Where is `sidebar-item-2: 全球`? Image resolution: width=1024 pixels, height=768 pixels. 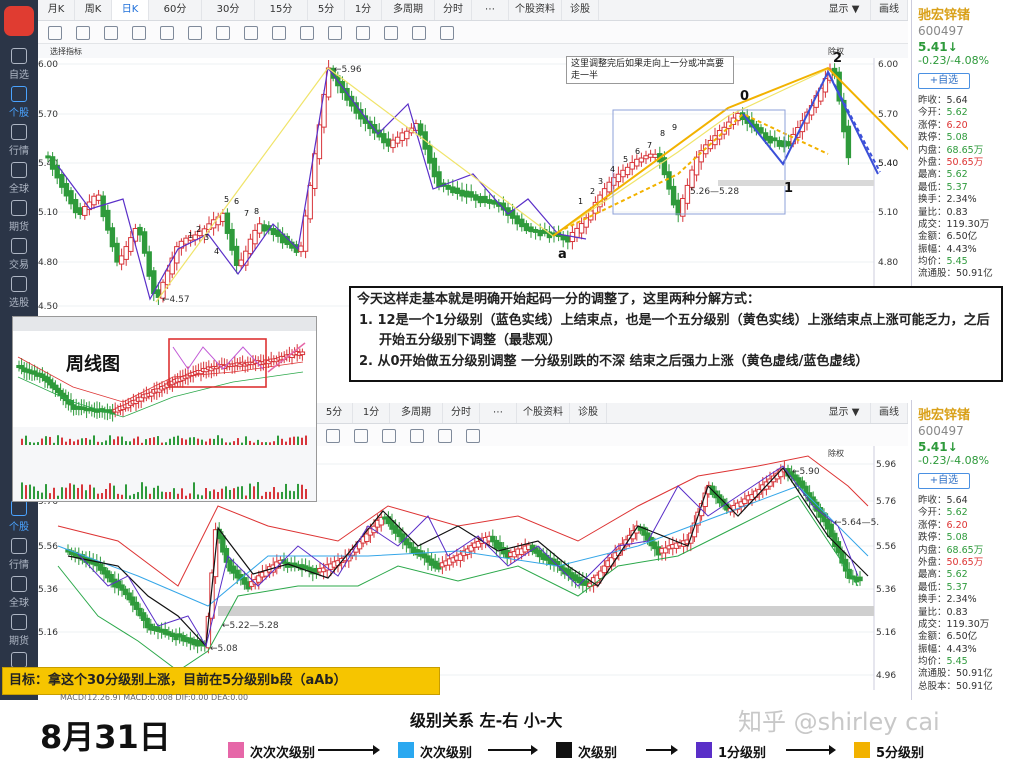 sidebar-item-2: 全球 is located at coordinates (19, 592).